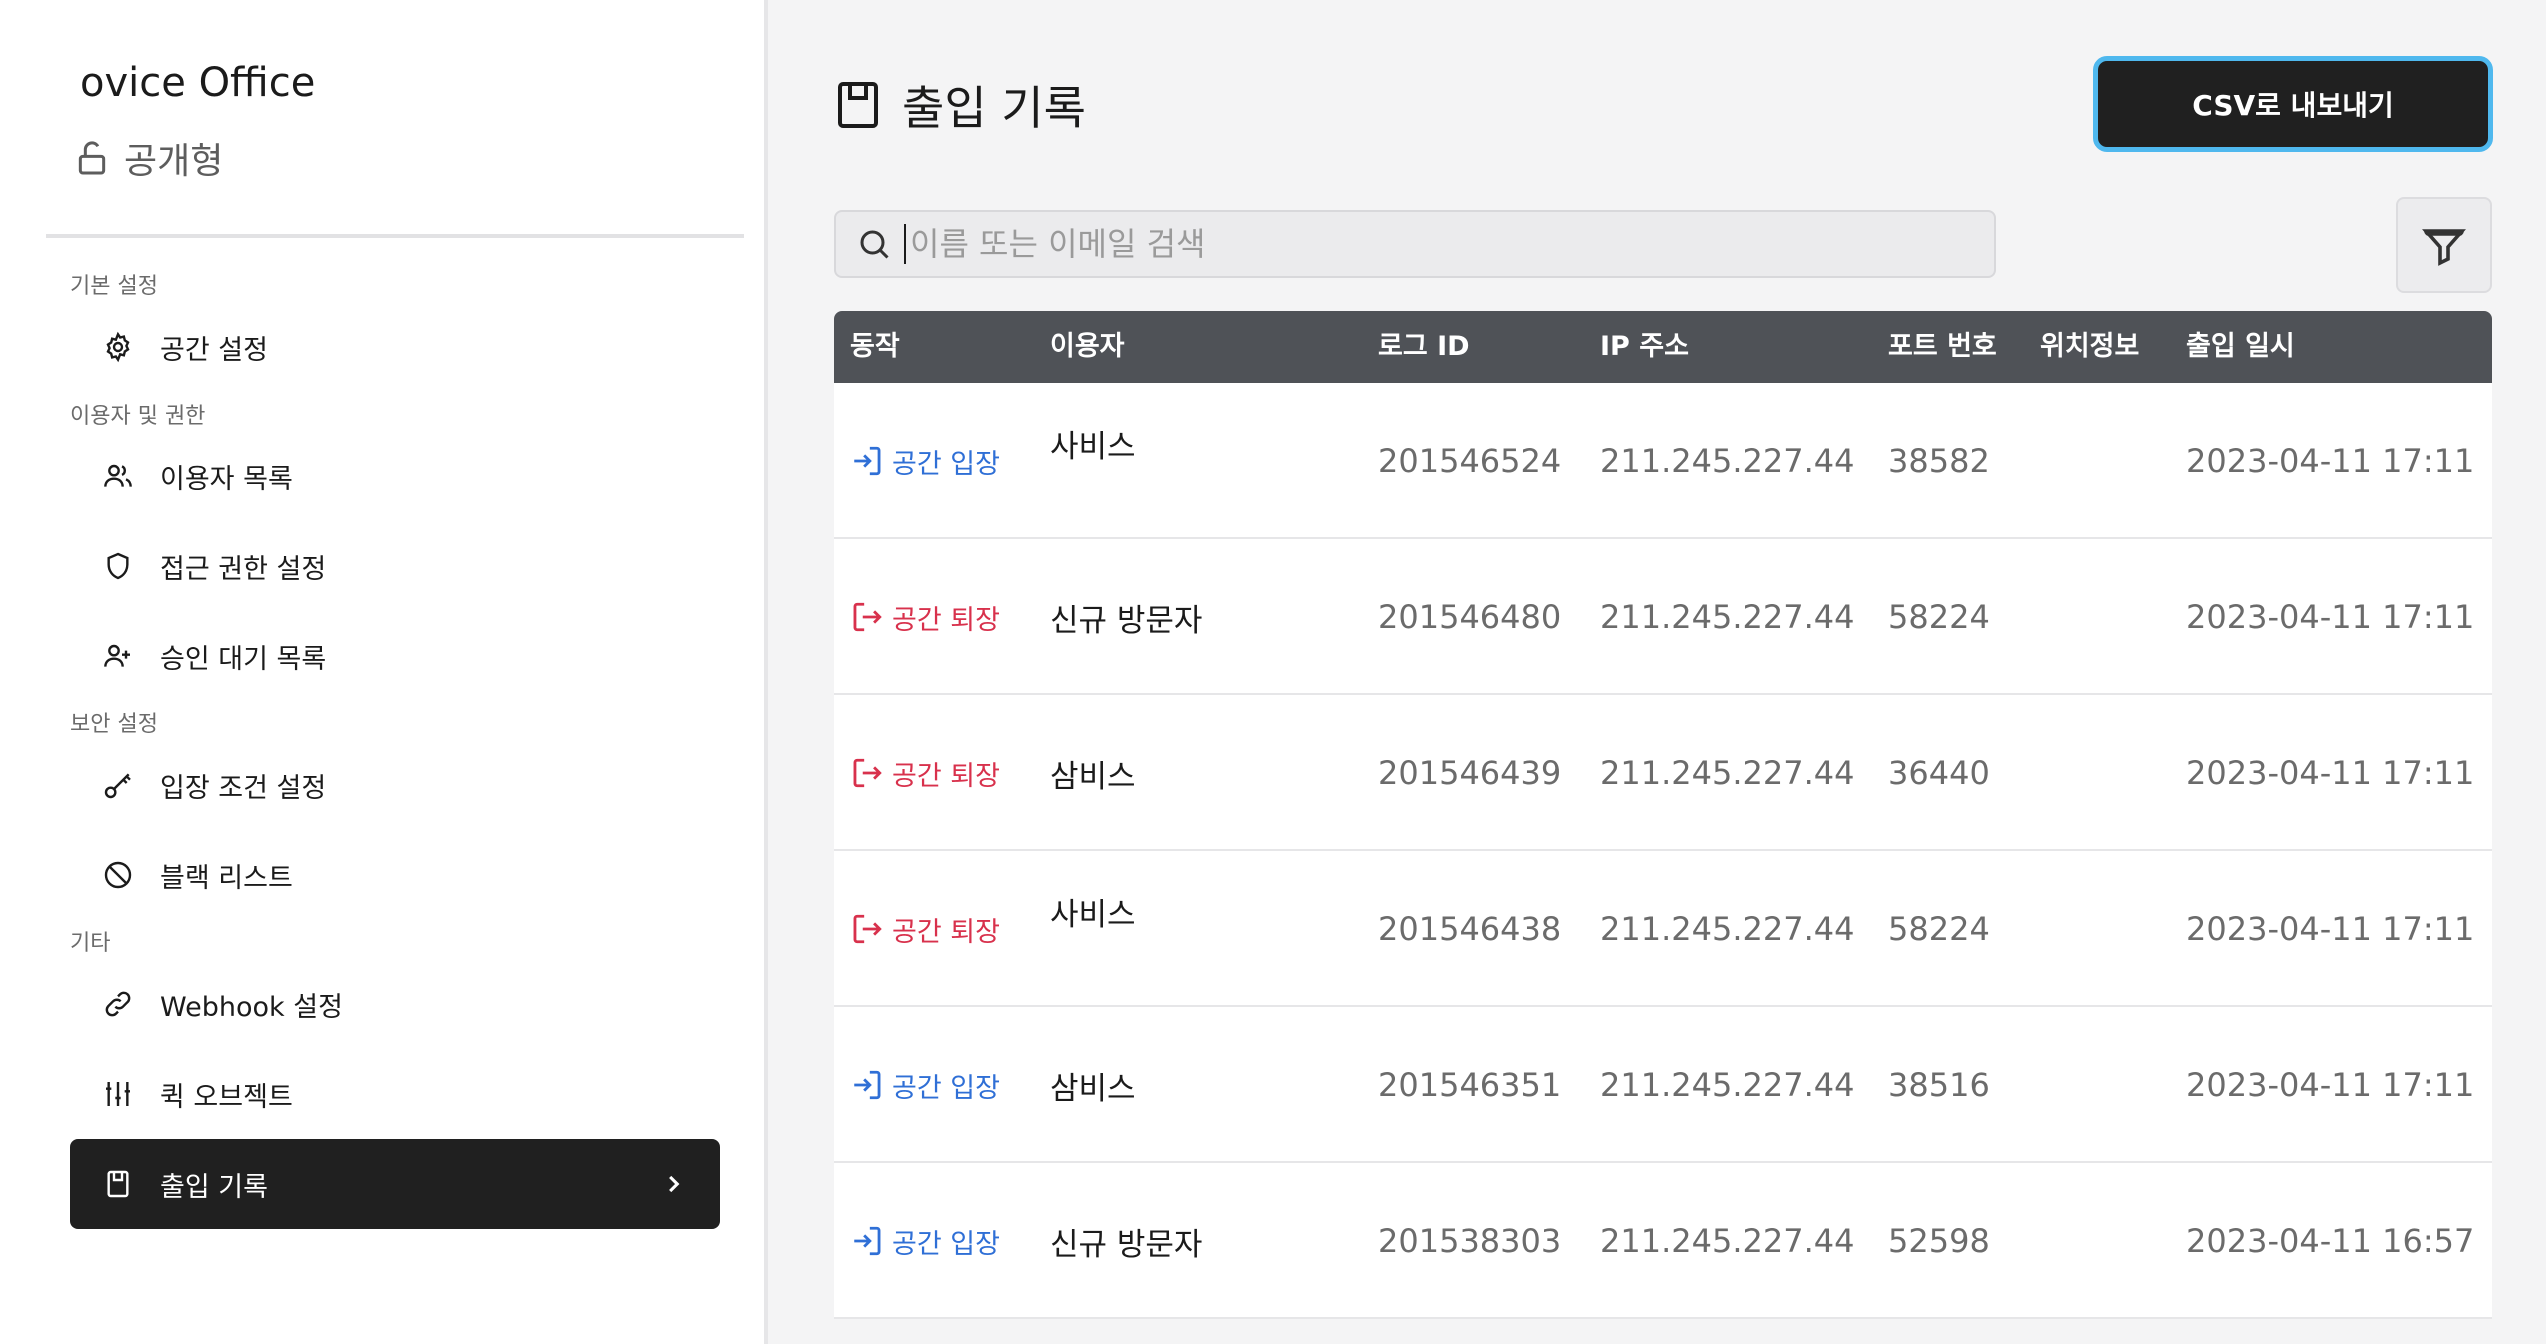  Describe the element at coordinates (395, 875) in the screenshot. I see `sidebar-item-blacklist: 블랙 리스트` at that location.